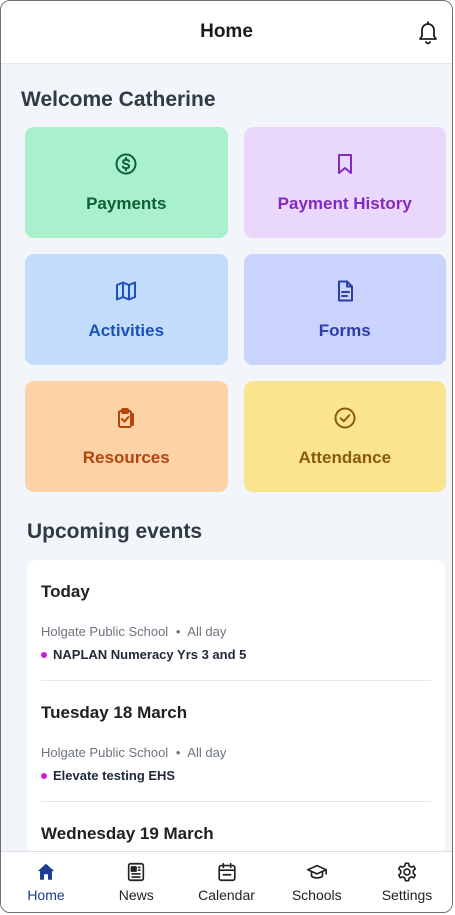  What do you see at coordinates (126, 309) in the screenshot?
I see `activities-tile: Activities` at bounding box center [126, 309].